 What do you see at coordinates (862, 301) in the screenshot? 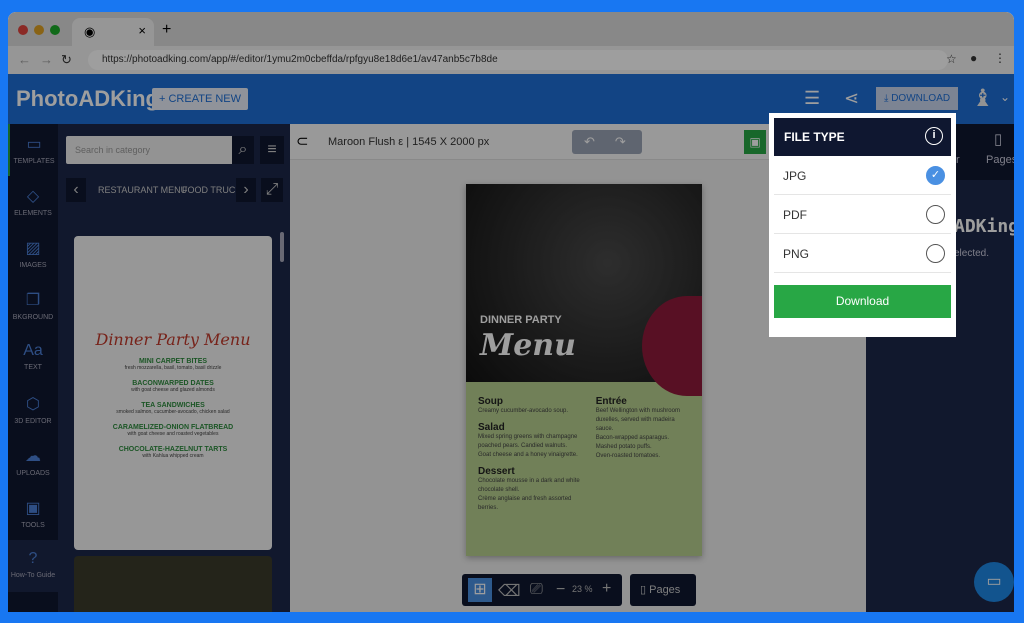
I see `download-file-button: Download` at bounding box center [862, 301].